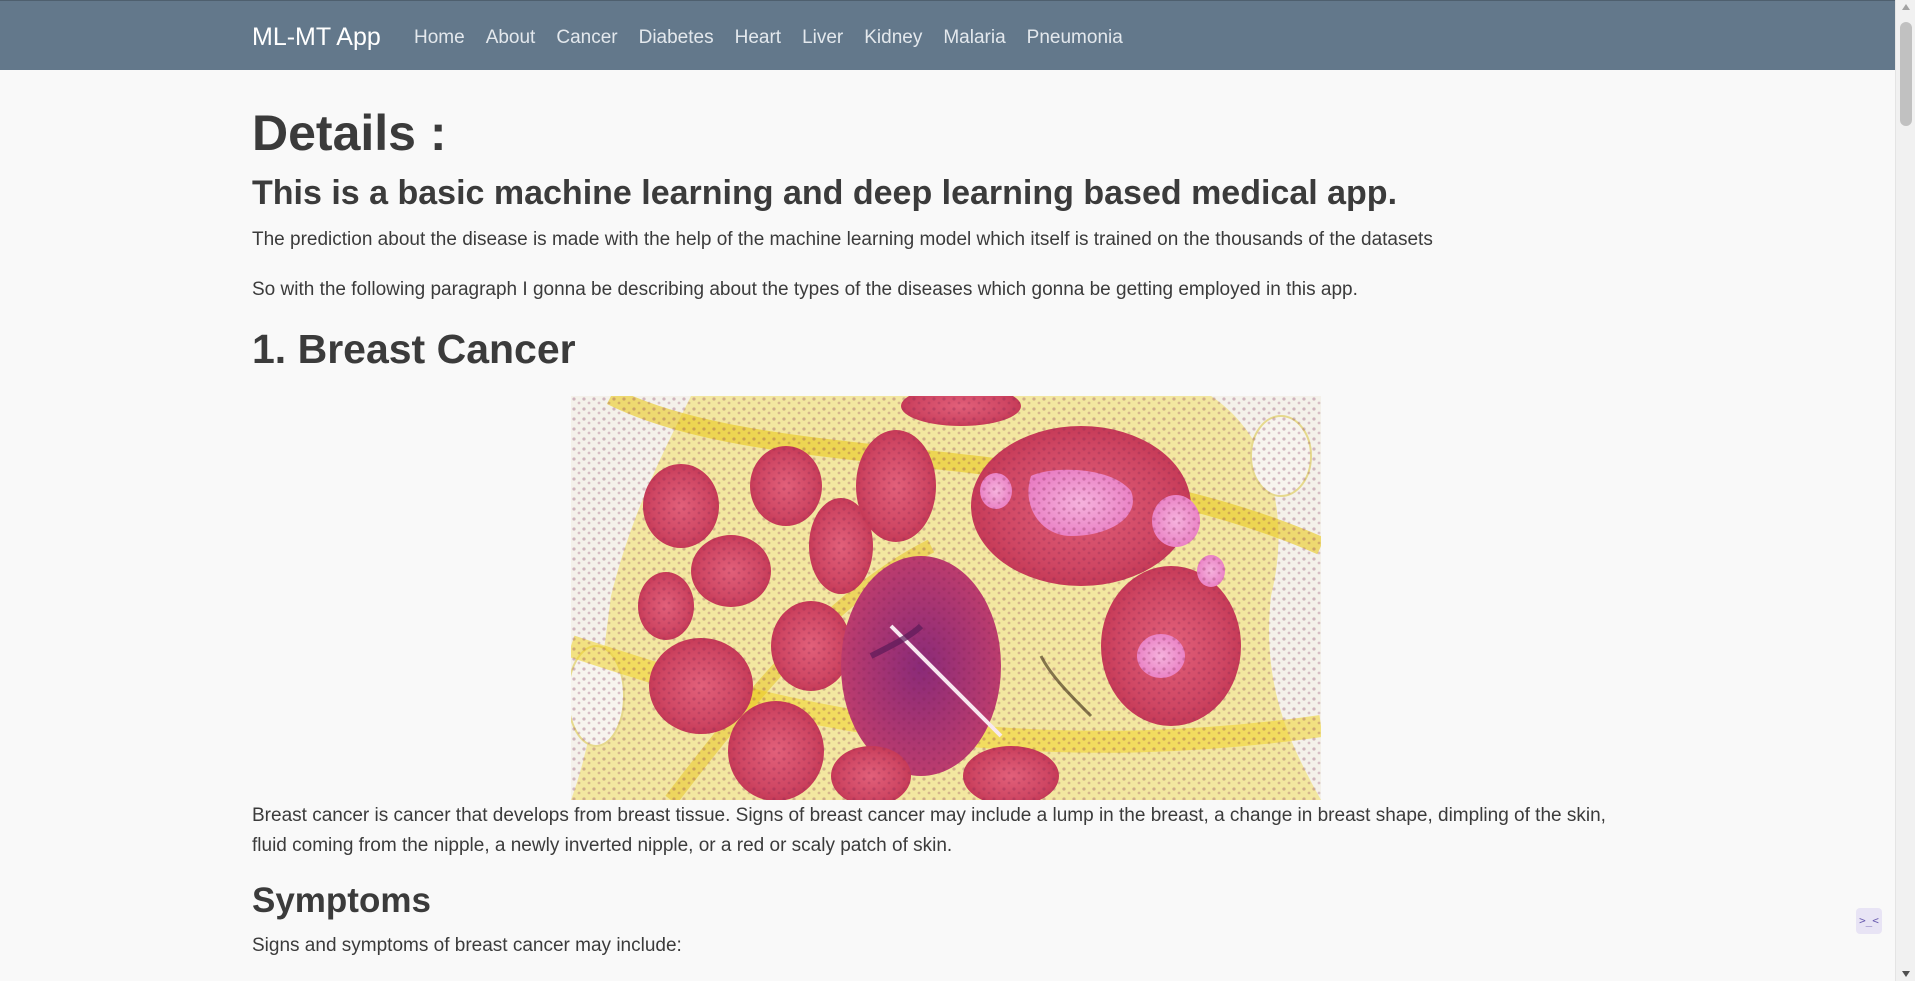  What do you see at coordinates (1869, 921) in the screenshot?
I see `floating-helper-icon: >_<` at bounding box center [1869, 921].